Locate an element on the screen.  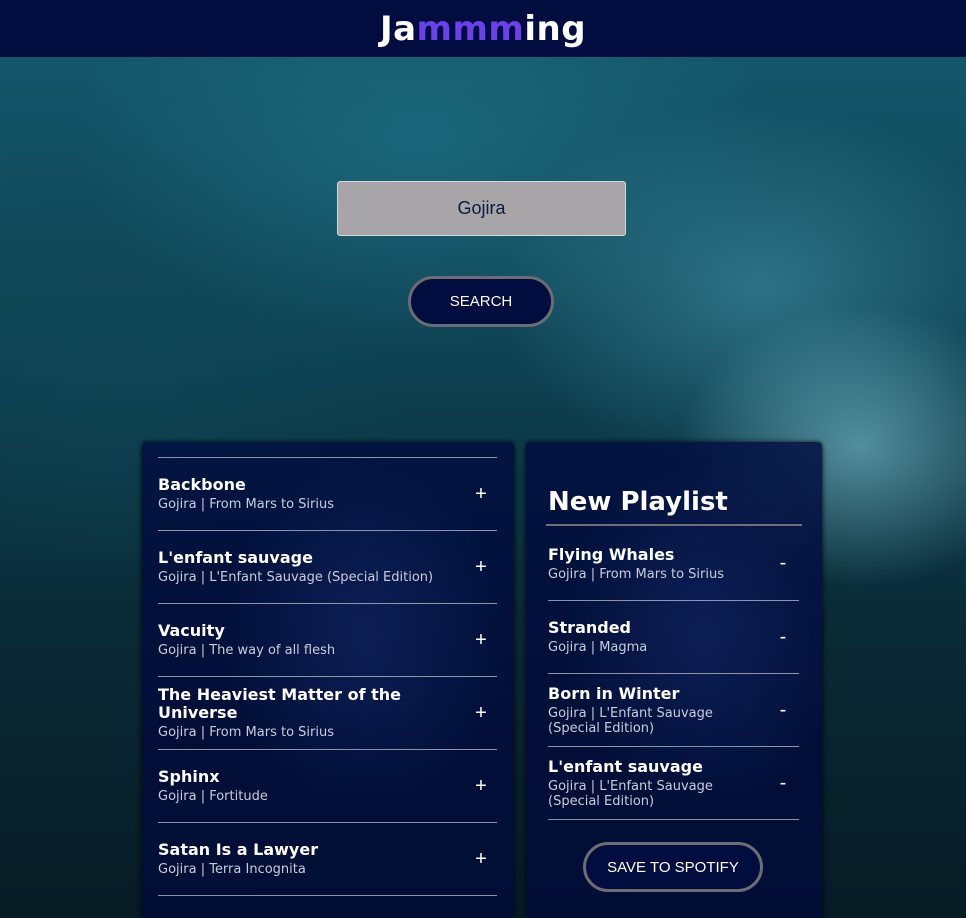
track-title: Born in Winter is located at coordinates (614, 693).